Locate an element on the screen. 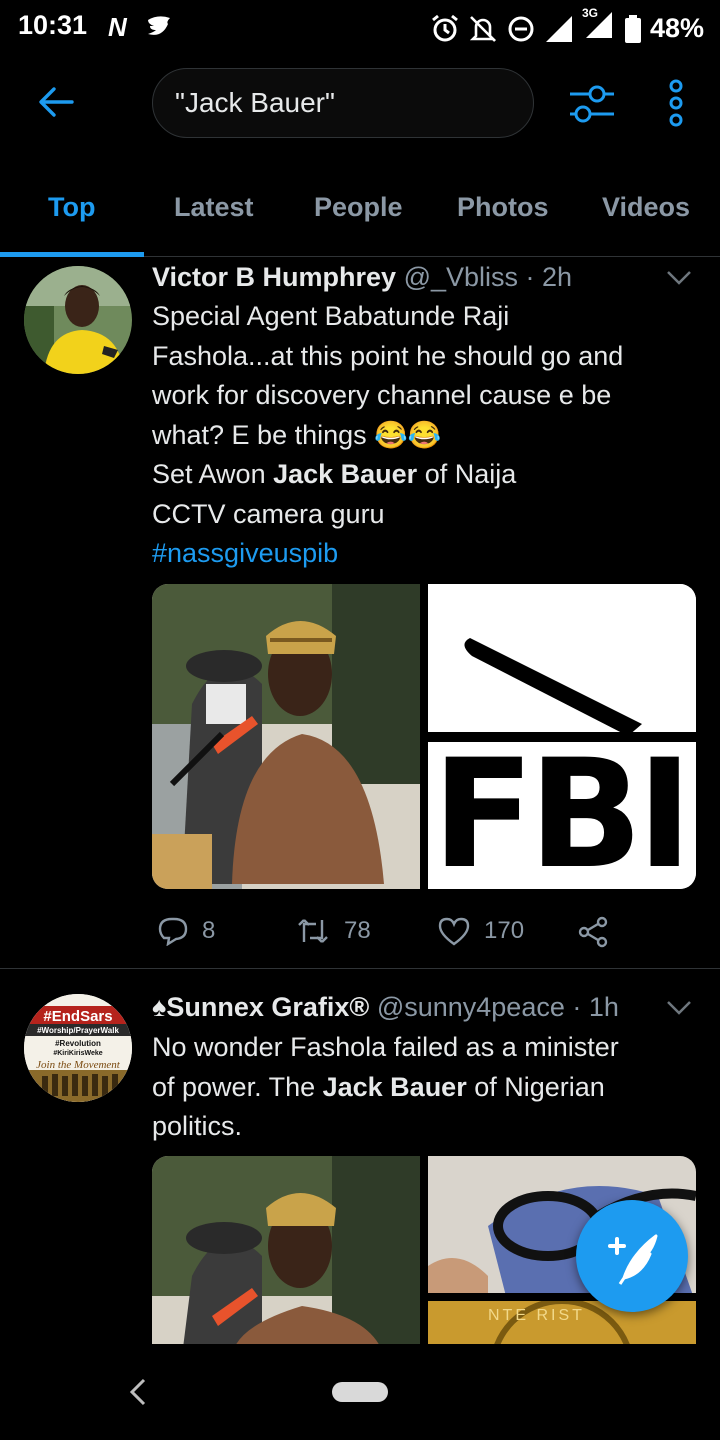 The image size is (720, 1440). fbi-logo-text: FBI is located at coordinates (562, 808).